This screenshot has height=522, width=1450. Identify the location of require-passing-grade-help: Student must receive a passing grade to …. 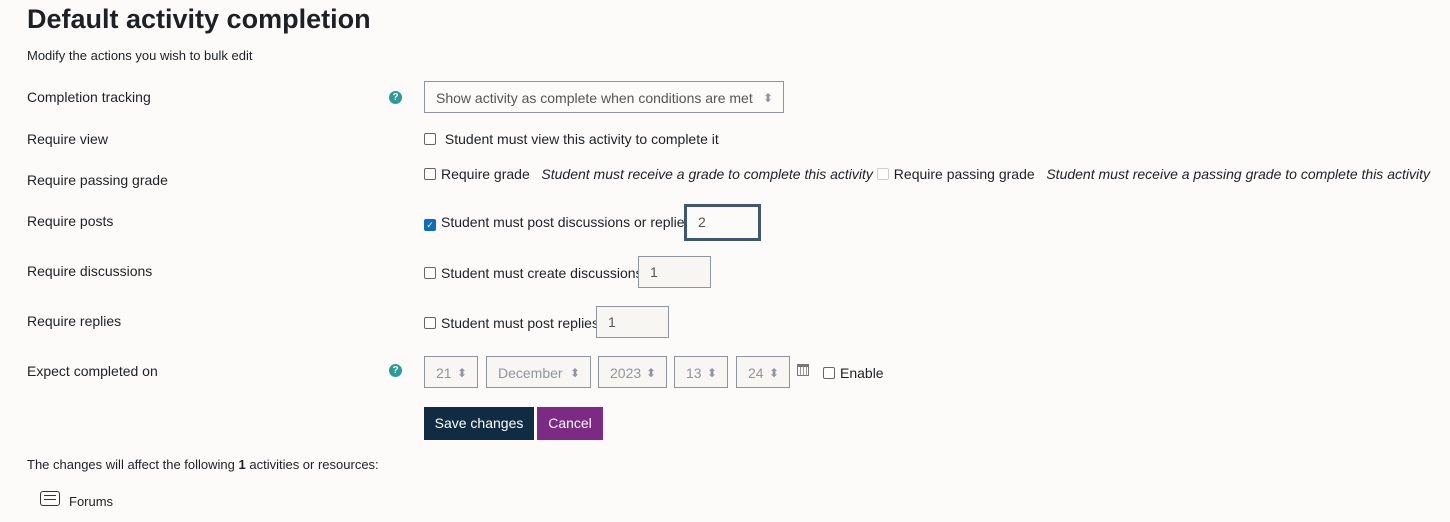
(1238, 174).